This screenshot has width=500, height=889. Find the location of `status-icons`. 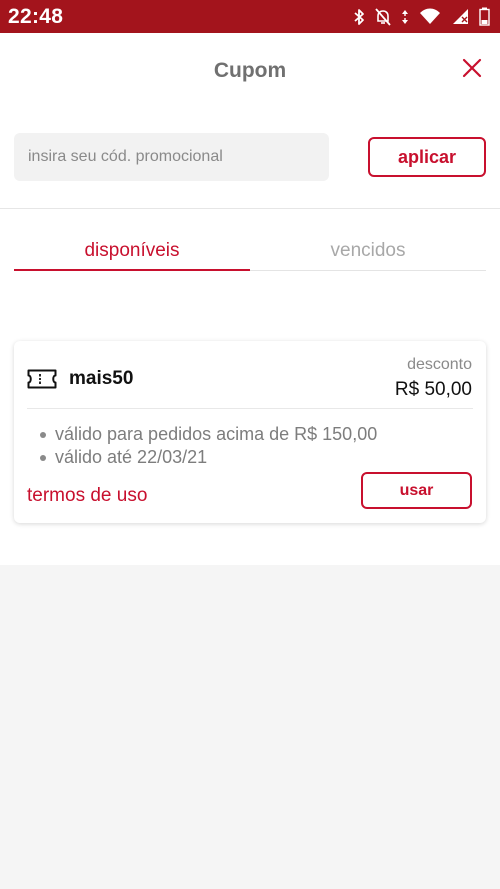

status-icons is located at coordinates (421, 16).